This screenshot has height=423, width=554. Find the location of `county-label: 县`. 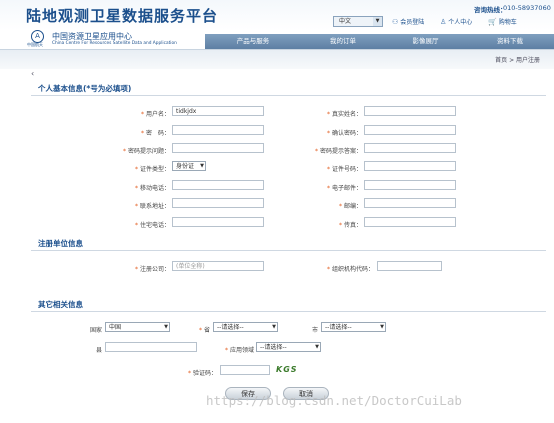

county-label: 县 is located at coordinates (98, 350).